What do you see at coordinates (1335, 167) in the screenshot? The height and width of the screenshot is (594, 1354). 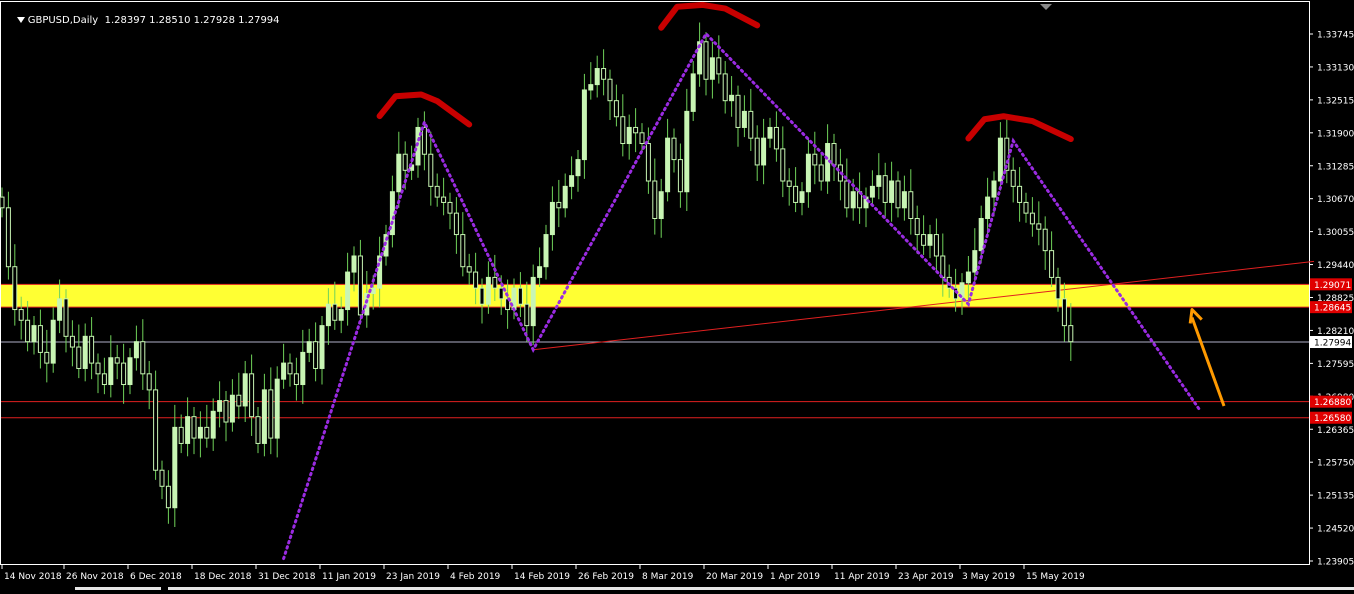 I see `y-tick-label: 1.31285` at bounding box center [1335, 167].